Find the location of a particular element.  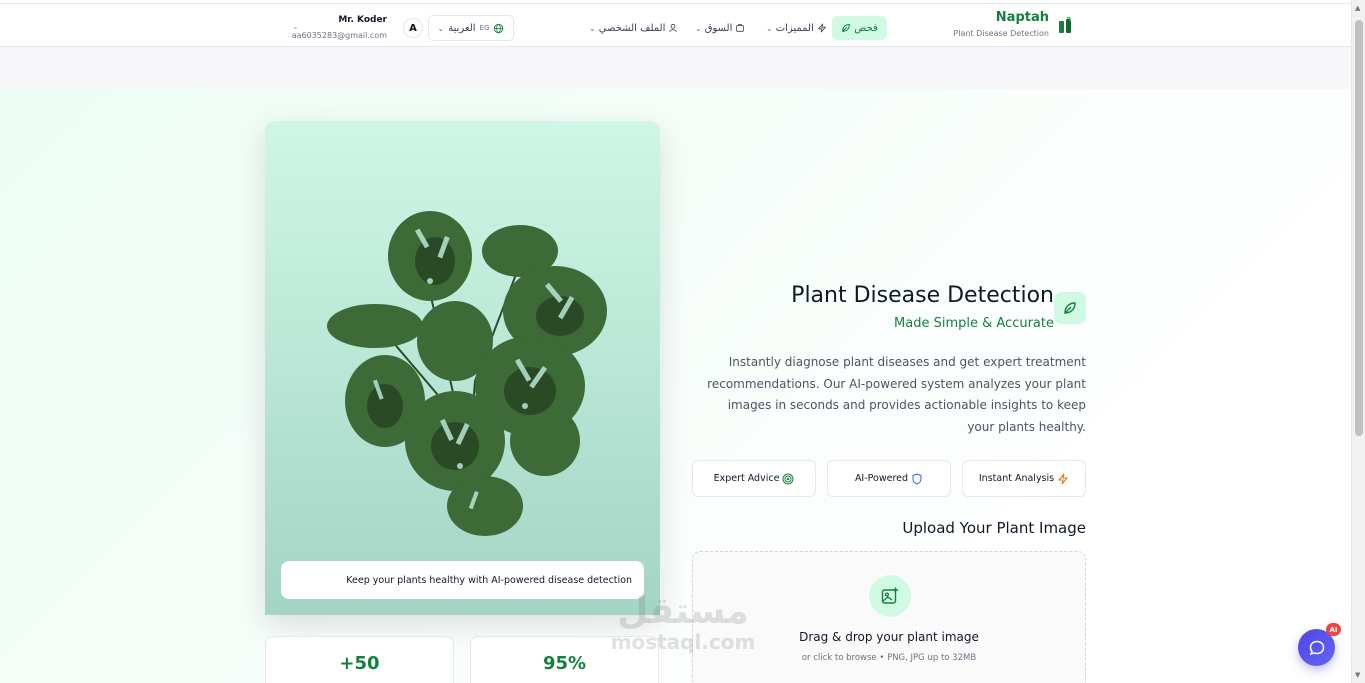

target-icon is located at coordinates (788, 478).